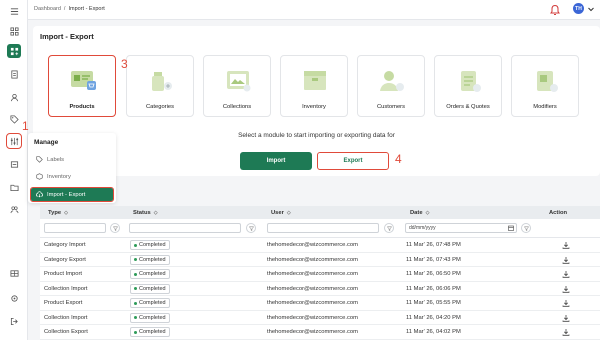 The image size is (600, 340). What do you see at coordinates (142, 212) in the screenshot?
I see `column-status-label: Status` at bounding box center [142, 212].